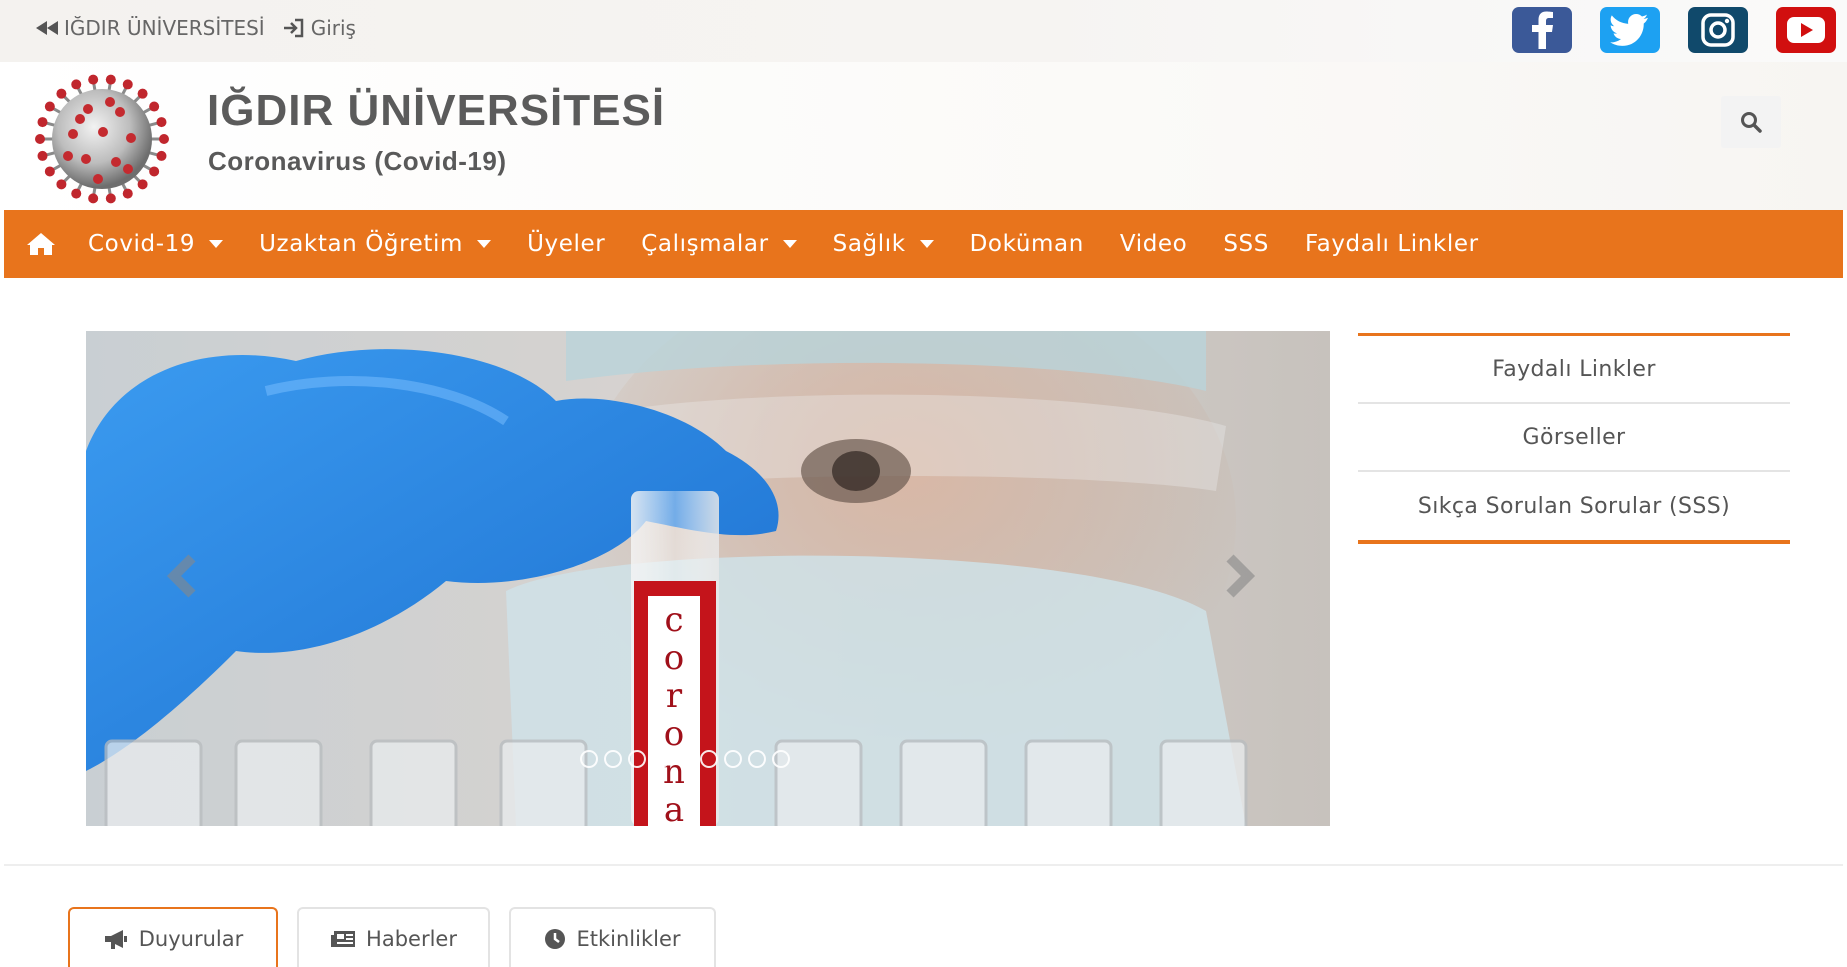 The width and height of the screenshot is (1847, 967). I want to click on site-title: IĞDIR ÜNİVERSİTESİ, so click(436, 111).